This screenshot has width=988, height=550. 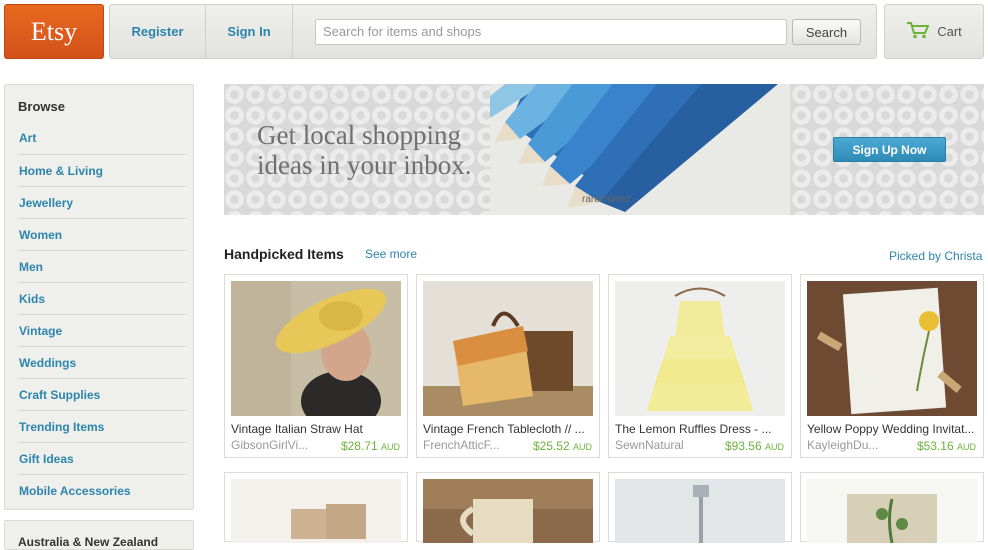 I want to click on item-price-value: $53.16, so click(x=935, y=446).